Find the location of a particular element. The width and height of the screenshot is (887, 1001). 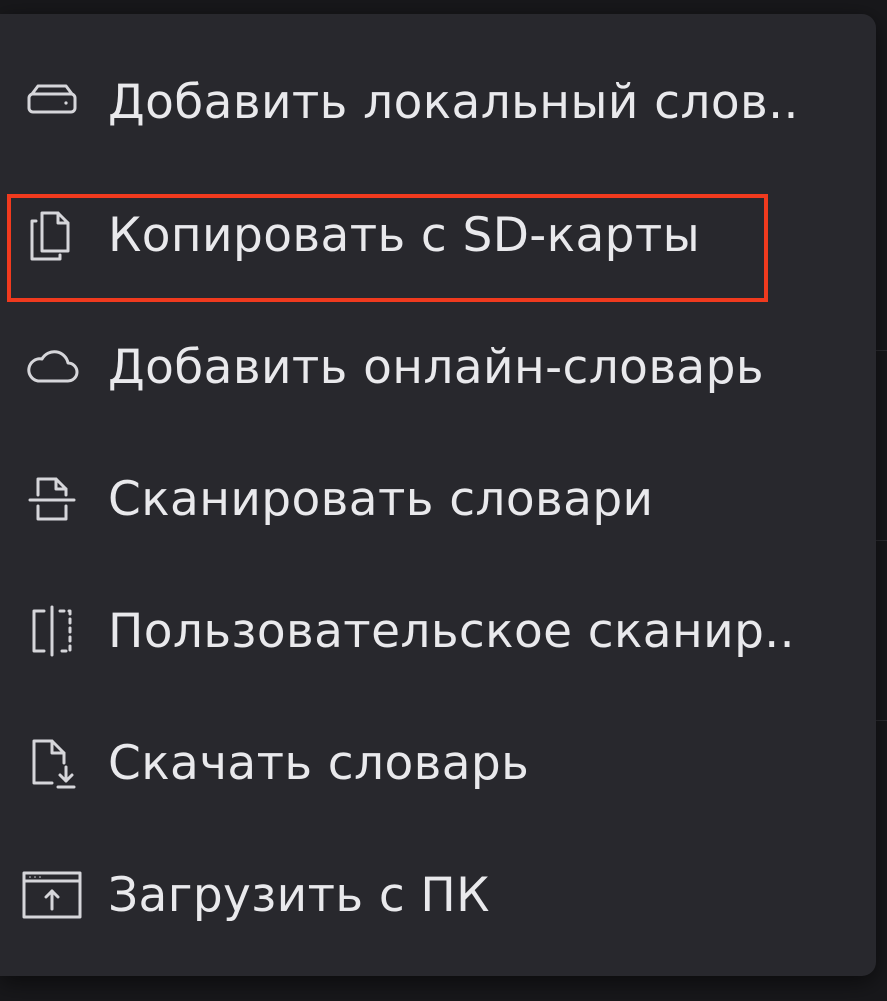

menu-item-scan-dictionaries: Сканировать словари is located at coordinates (438, 499).